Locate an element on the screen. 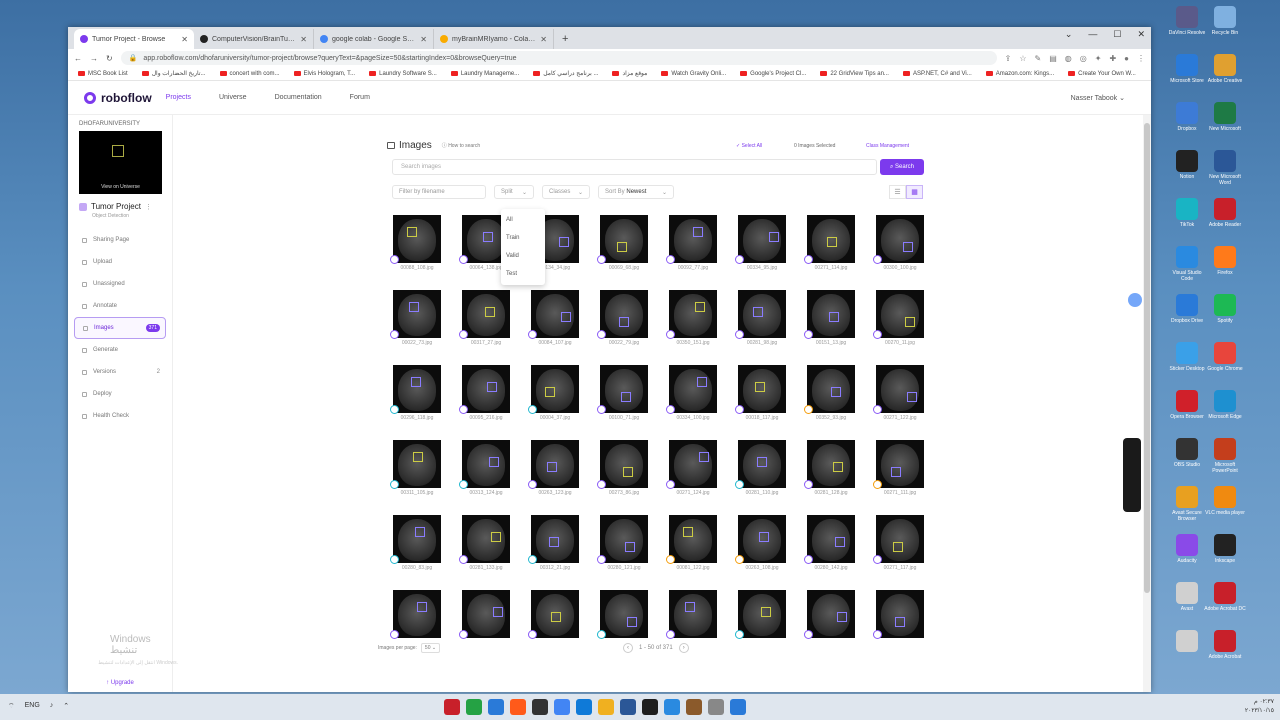 The height and width of the screenshot is (720, 1280). desktop-icon: Dropbox is located at coordinates (1187, 117).